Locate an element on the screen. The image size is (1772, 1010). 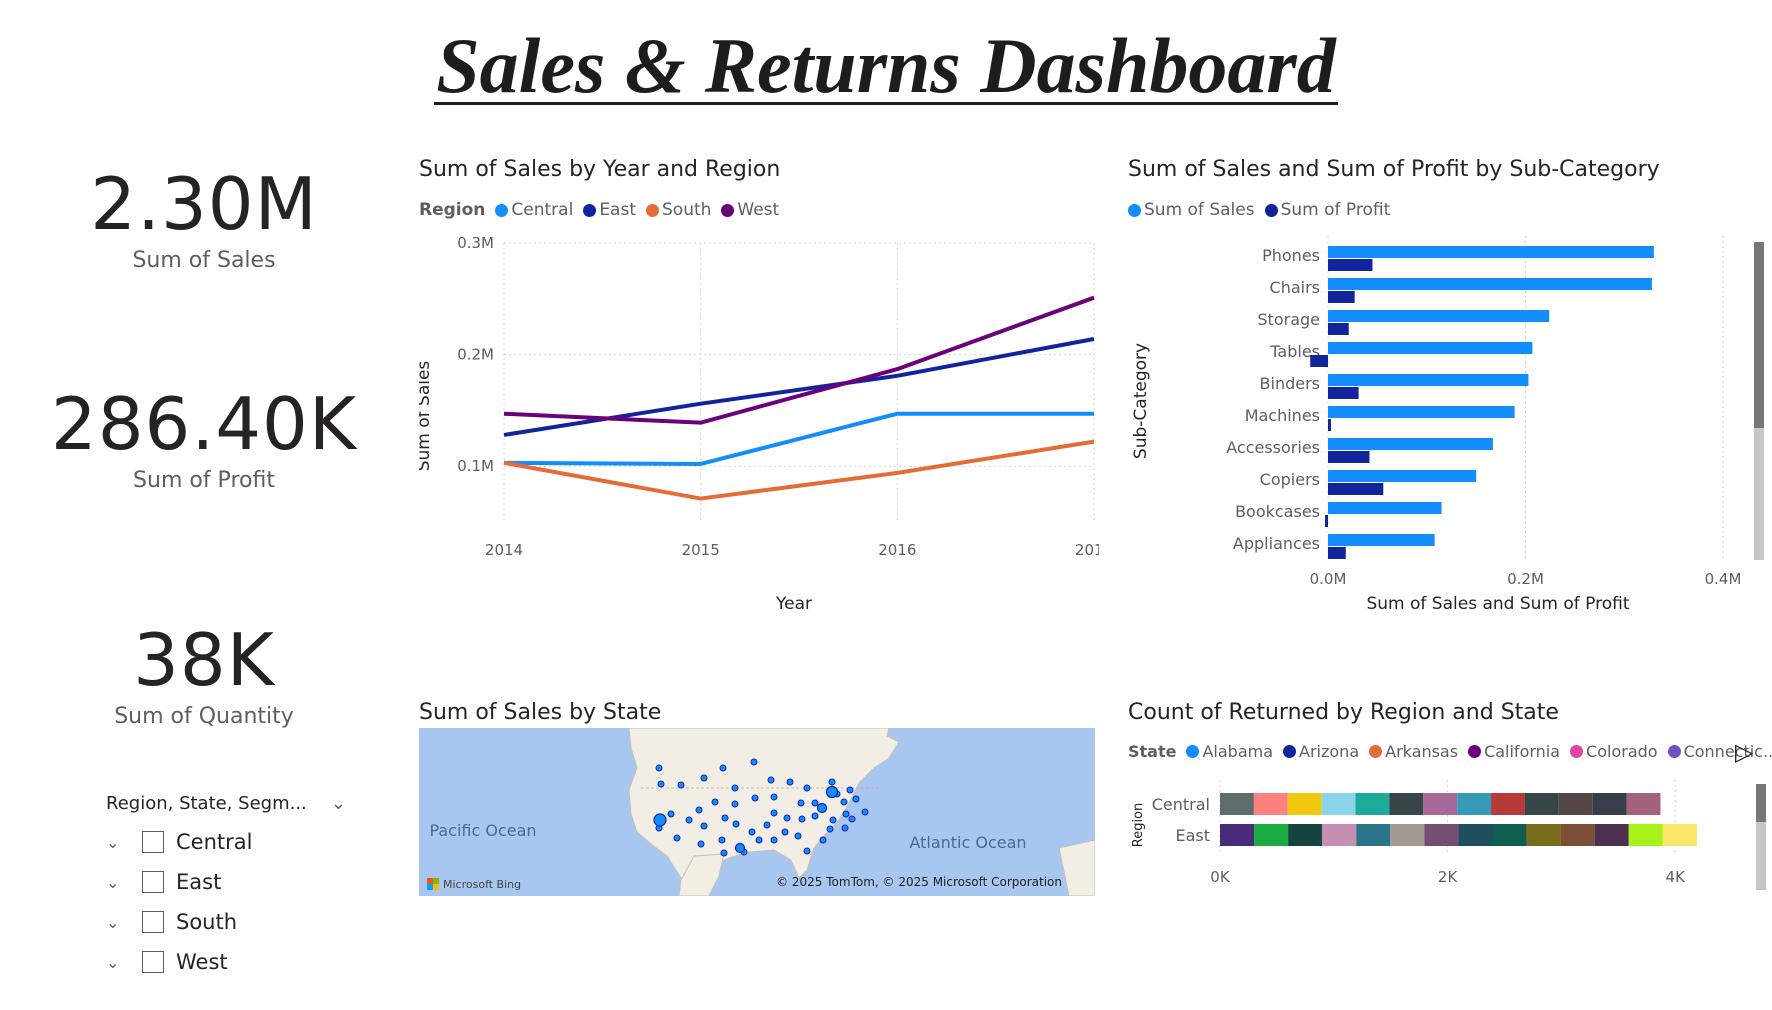
category-label: Bookcases is located at coordinates (1277, 511).